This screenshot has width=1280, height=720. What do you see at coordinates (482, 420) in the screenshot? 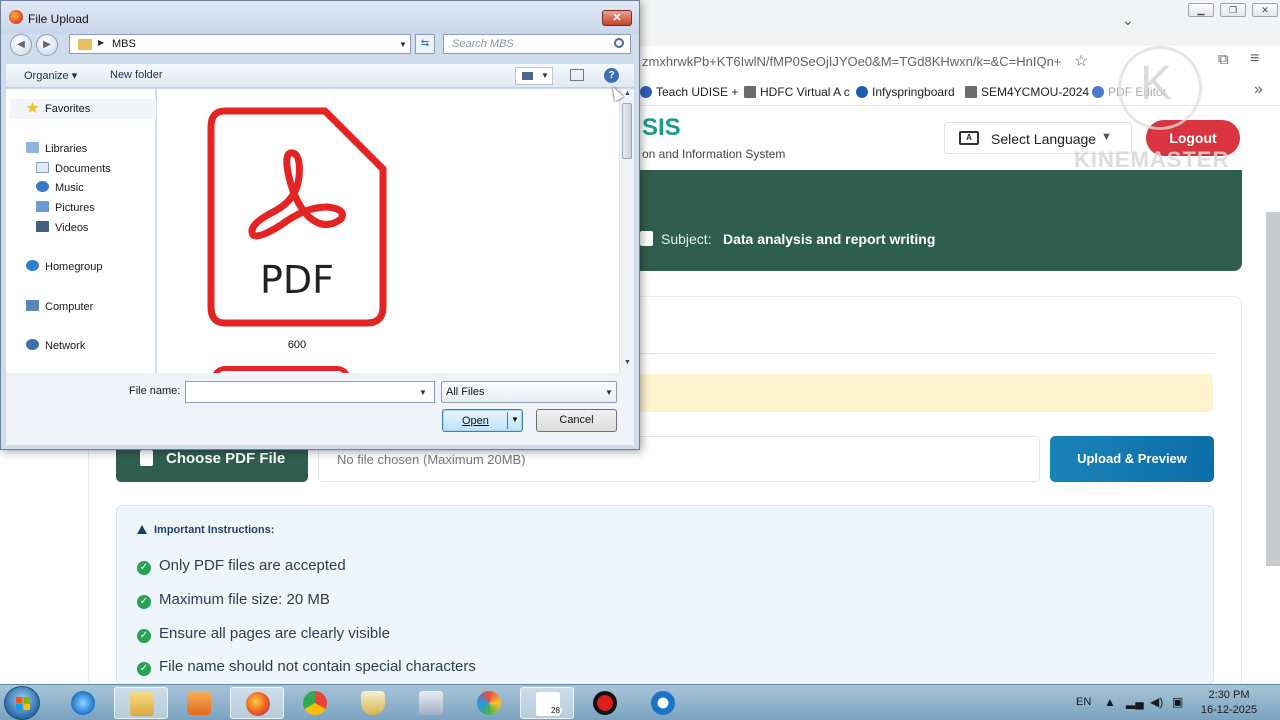
I see `open-button: Open ▼` at bounding box center [482, 420].